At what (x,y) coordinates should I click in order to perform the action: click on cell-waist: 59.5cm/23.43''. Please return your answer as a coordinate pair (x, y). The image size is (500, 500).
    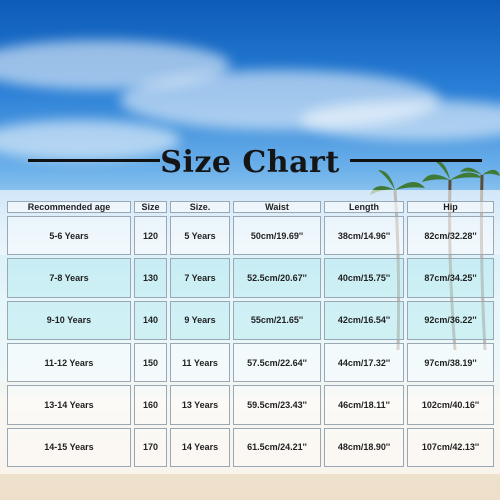
    Looking at the image, I should click on (277, 405).